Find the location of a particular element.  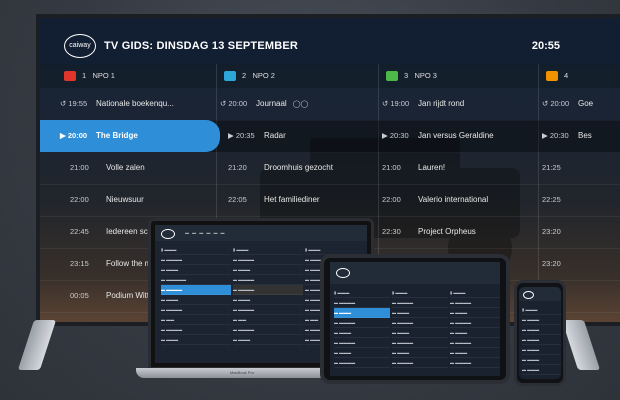

program-title: Valerio international is located at coordinates (453, 199).